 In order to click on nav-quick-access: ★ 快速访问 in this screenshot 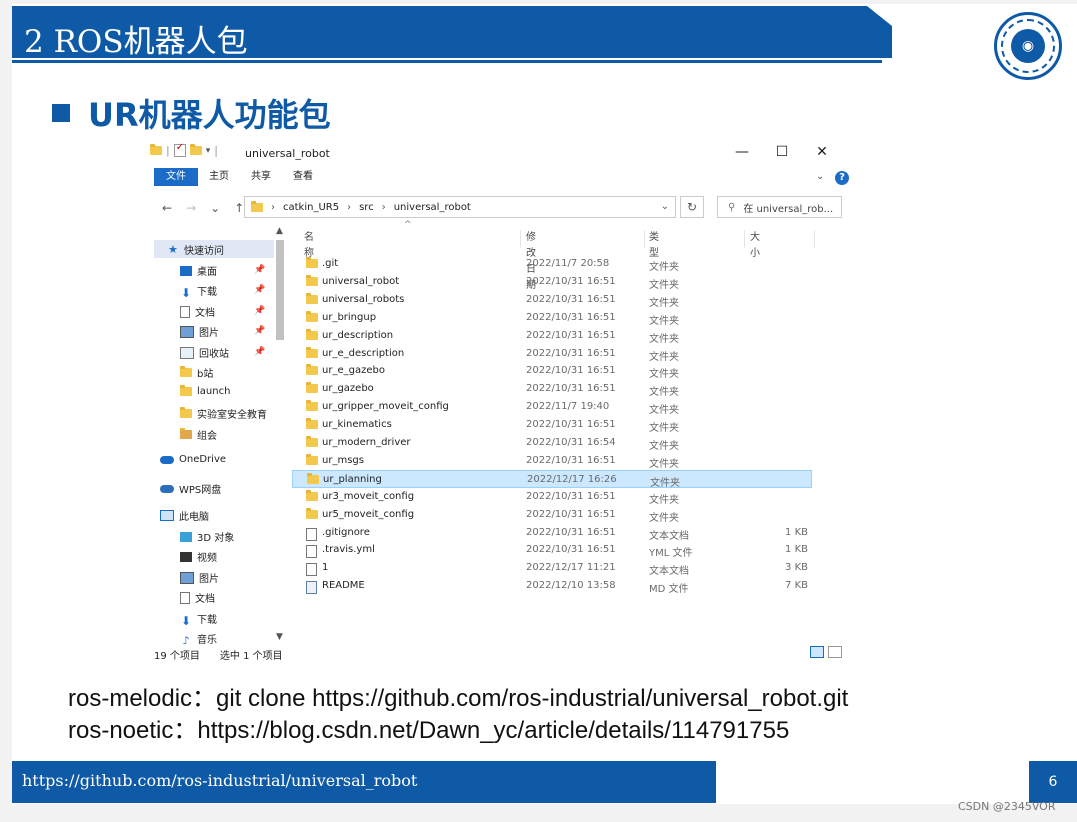, I will do `click(214, 249)`.